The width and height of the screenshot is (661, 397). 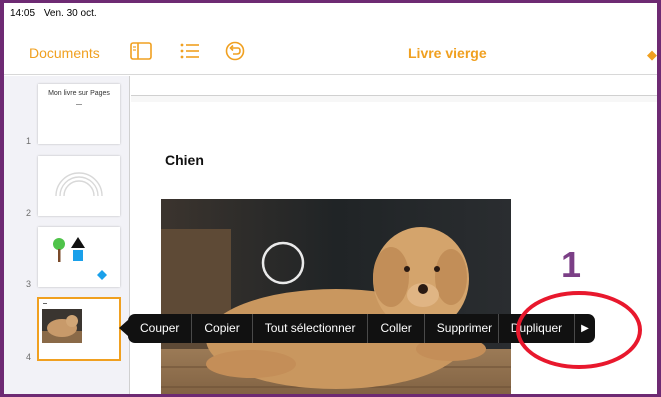 What do you see at coordinates (462, 328) in the screenshot?
I see `menu-item-delete: Supprimer` at bounding box center [462, 328].